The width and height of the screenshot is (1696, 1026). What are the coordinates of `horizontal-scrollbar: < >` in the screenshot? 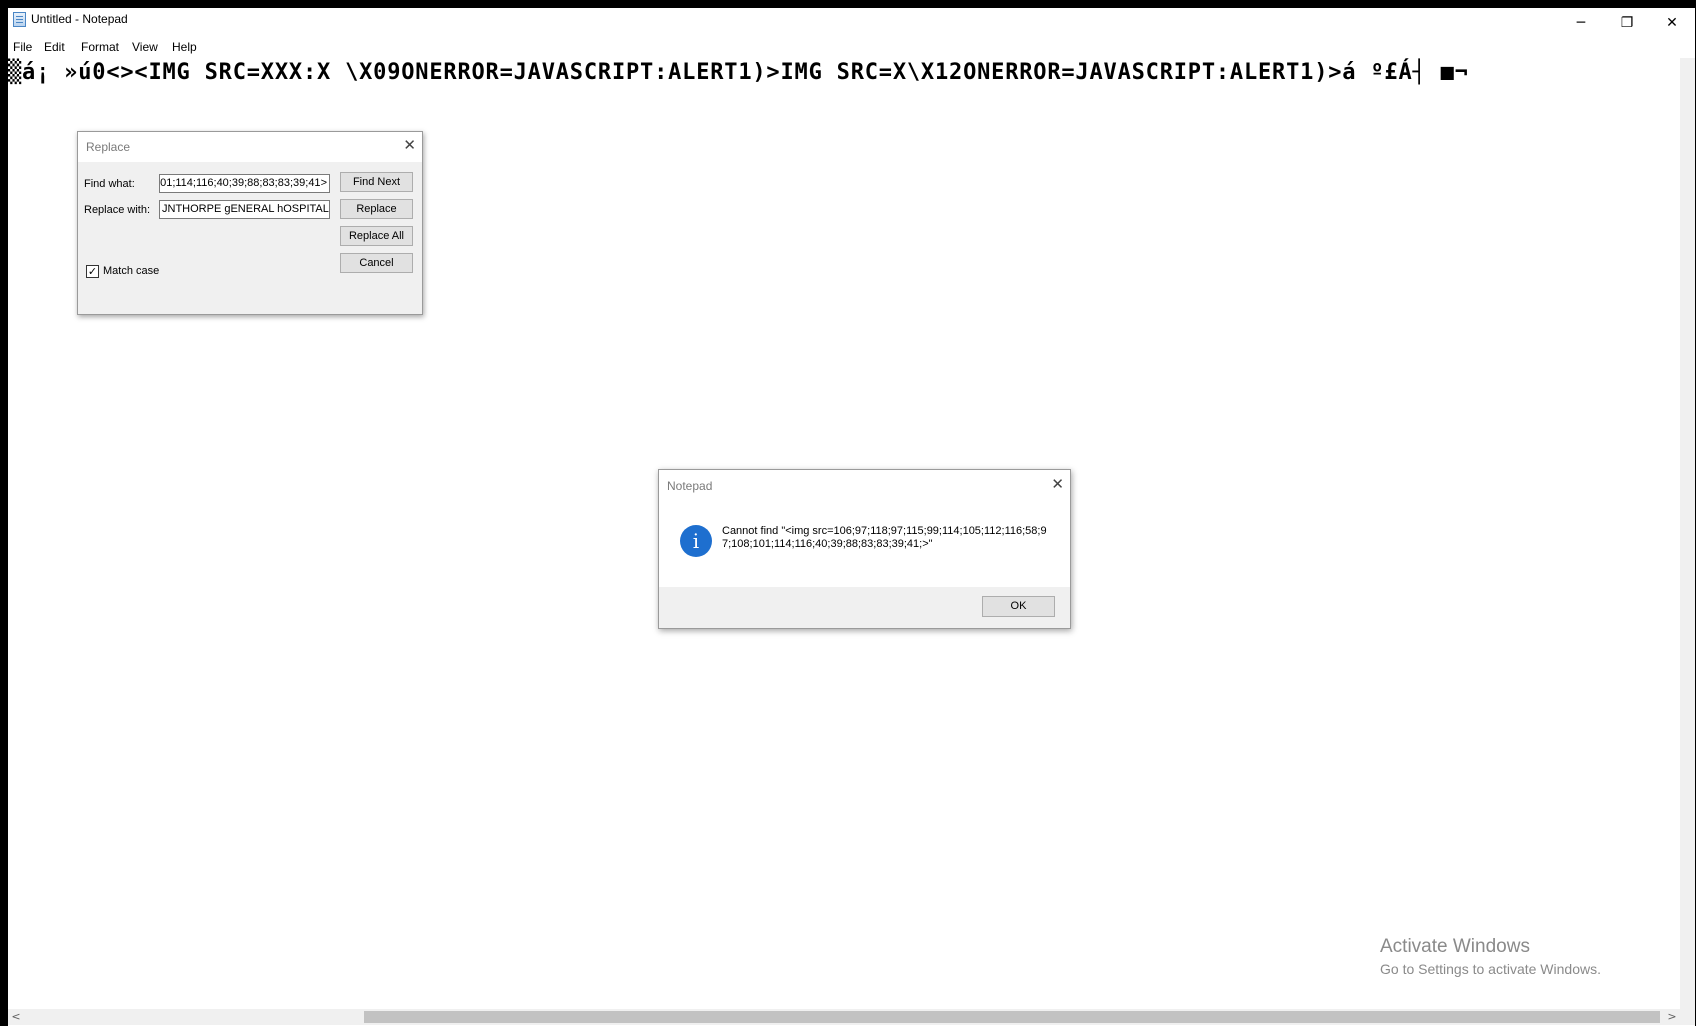 It's located at (844, 1017).